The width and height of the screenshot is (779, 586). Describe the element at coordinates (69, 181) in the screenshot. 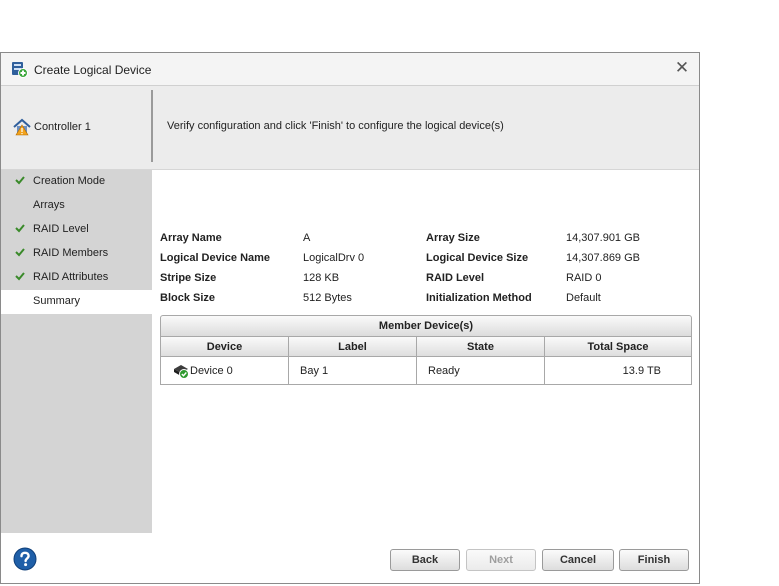

I see `nav-step-label: Creation Mode` at that location.